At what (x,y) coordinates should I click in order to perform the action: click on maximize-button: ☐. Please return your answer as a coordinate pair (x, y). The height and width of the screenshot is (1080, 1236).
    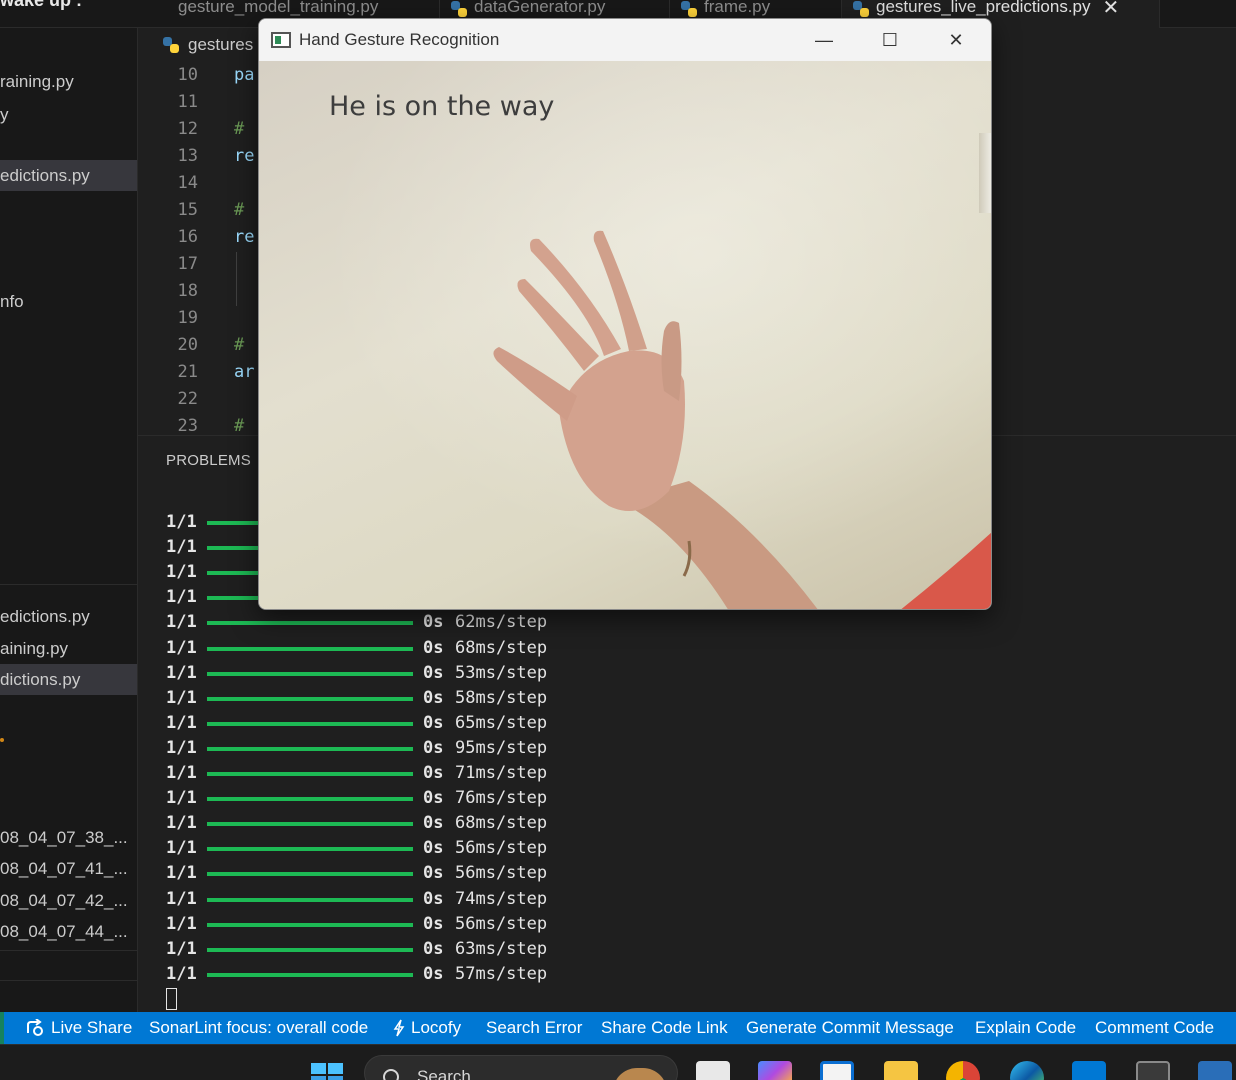
    Looking at the image, I should click on (890, 40).